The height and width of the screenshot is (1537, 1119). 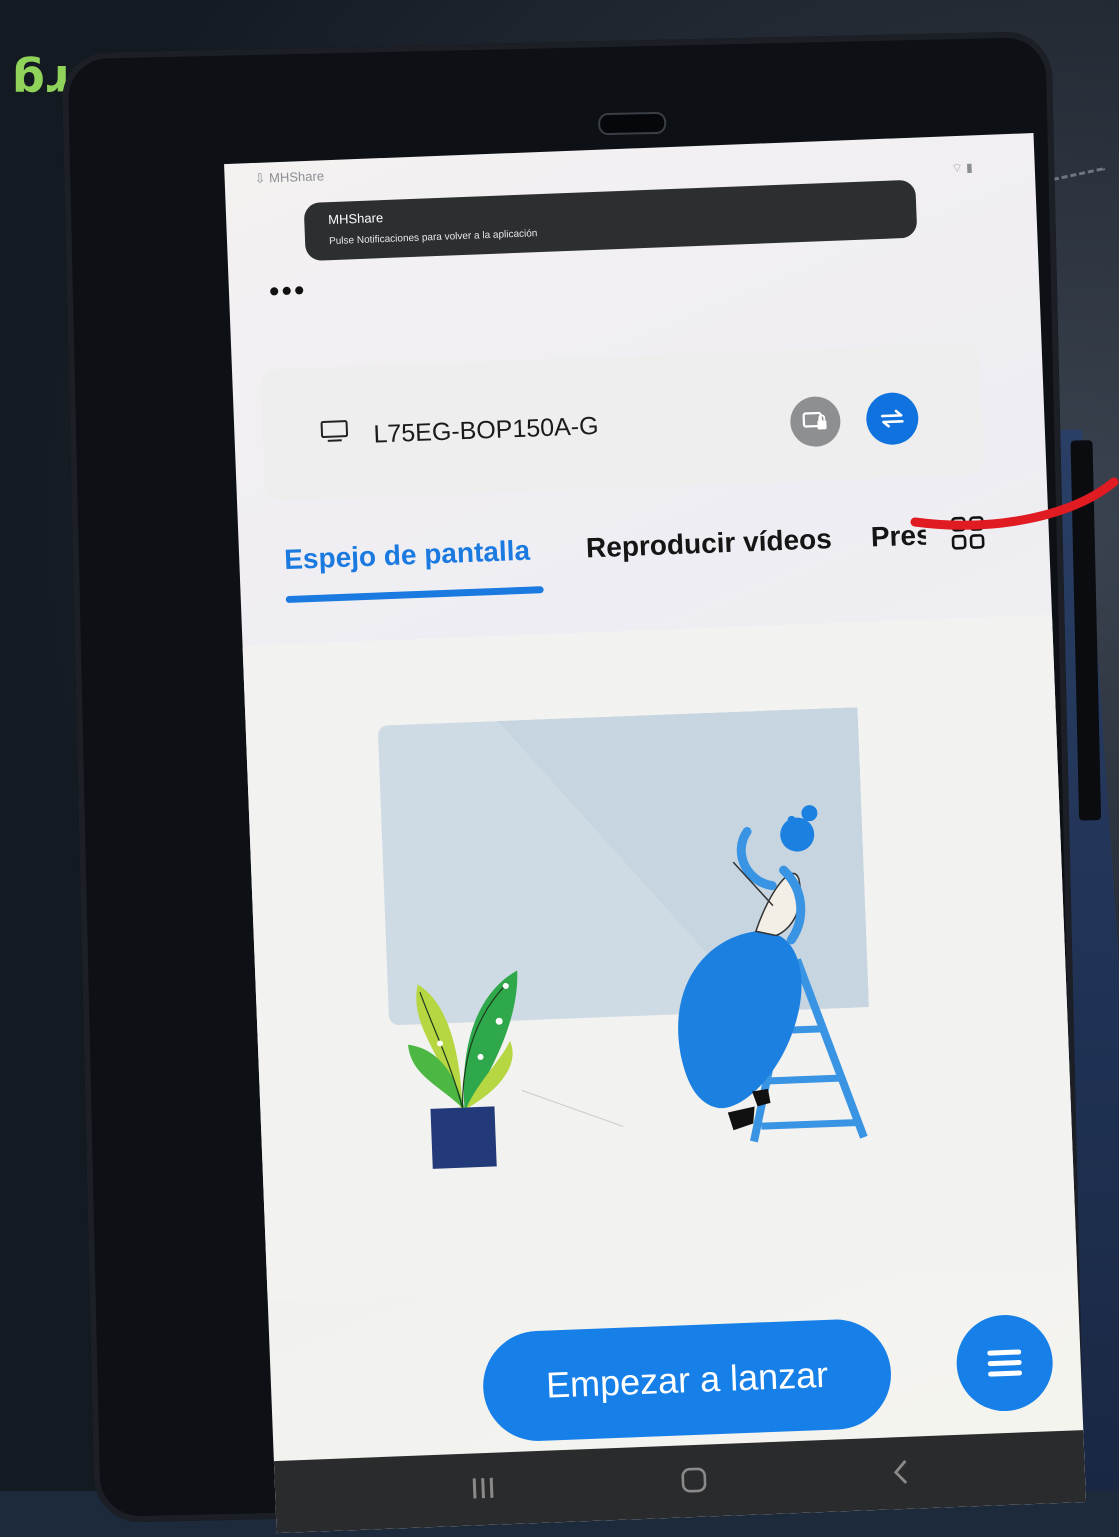 I want to click on system-navigation-bar, so click(x=680, y=1482).